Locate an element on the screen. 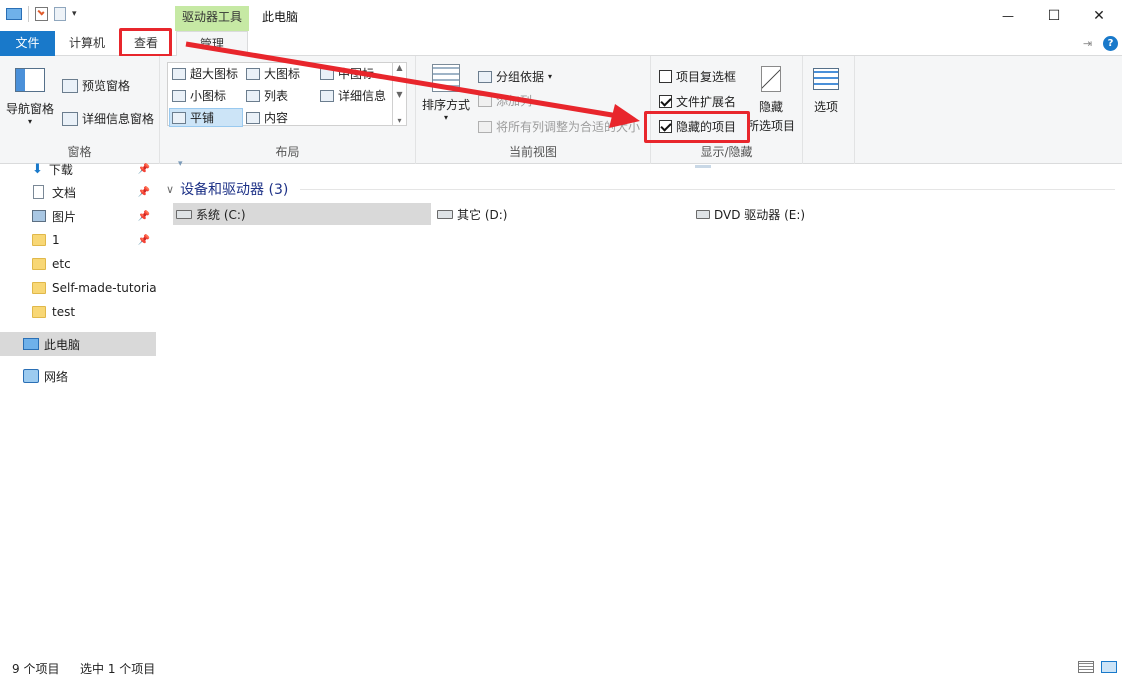 The image size is (1122, 679). layout-gallery-scroll: ▲ ▼ ▾ is located at coordinates (399, 94).